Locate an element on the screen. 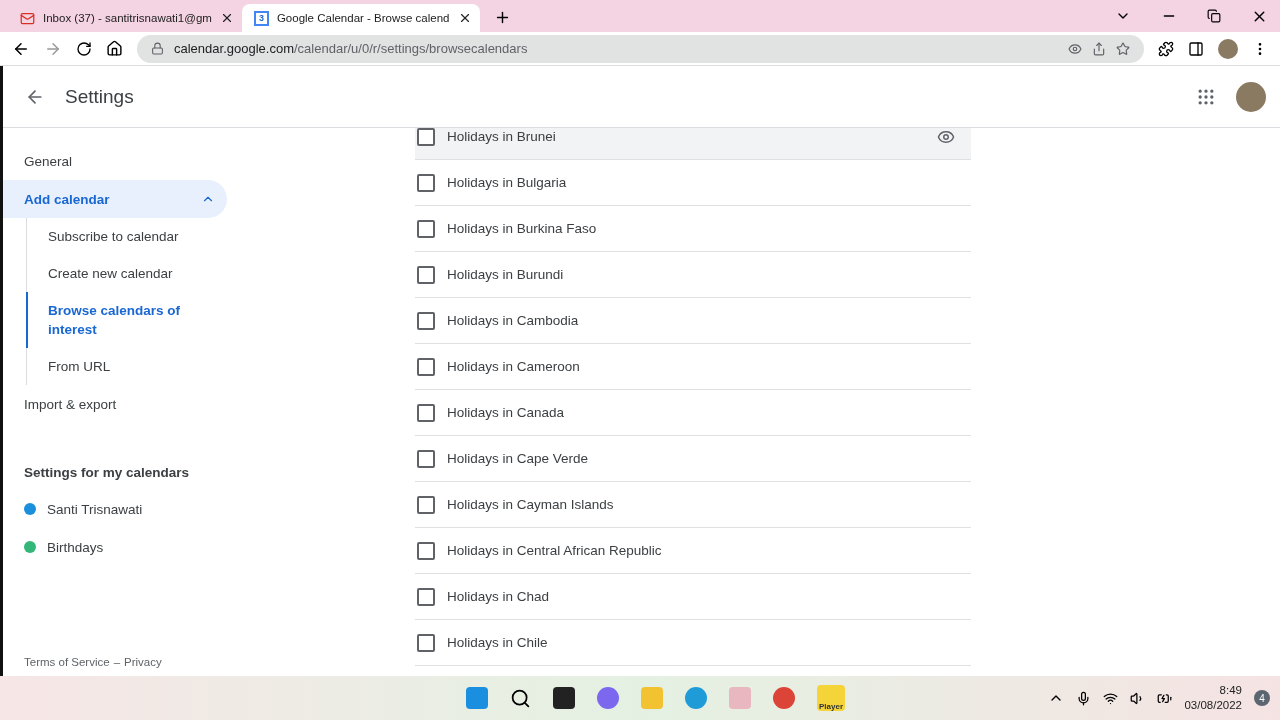 The width and height of the screenshot is (1280, 720). sidebar-subitem: Subscribe to calendar is located at coordinates (116, 236).